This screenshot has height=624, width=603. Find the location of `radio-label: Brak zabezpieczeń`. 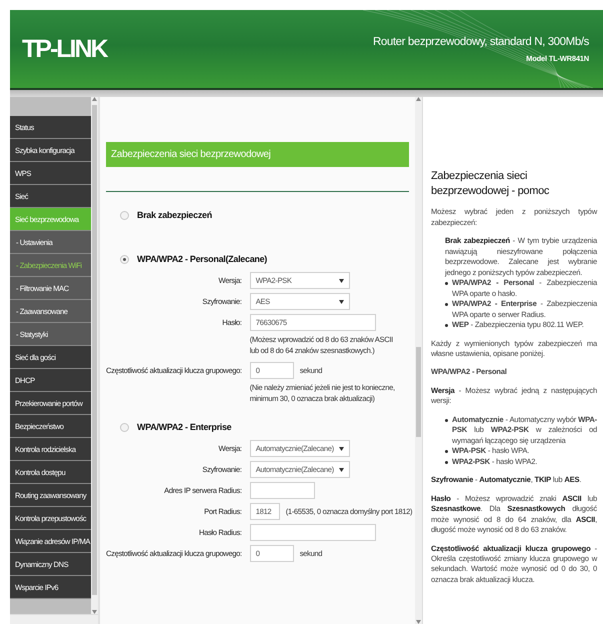

radio-label: Brak zabezpieczeń is located at coordinates (174, 215).